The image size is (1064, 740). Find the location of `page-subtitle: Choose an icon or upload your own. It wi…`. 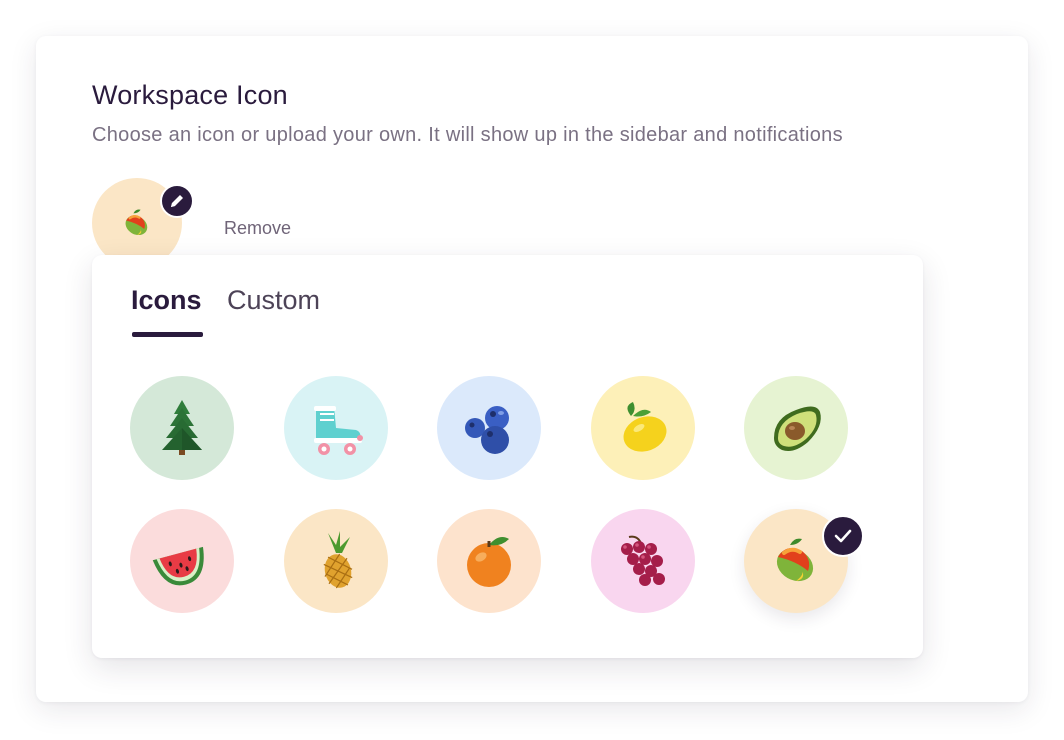

page-subtitle: Choose an icon or upload your own. It wi… is located at coordinates (467, 135).